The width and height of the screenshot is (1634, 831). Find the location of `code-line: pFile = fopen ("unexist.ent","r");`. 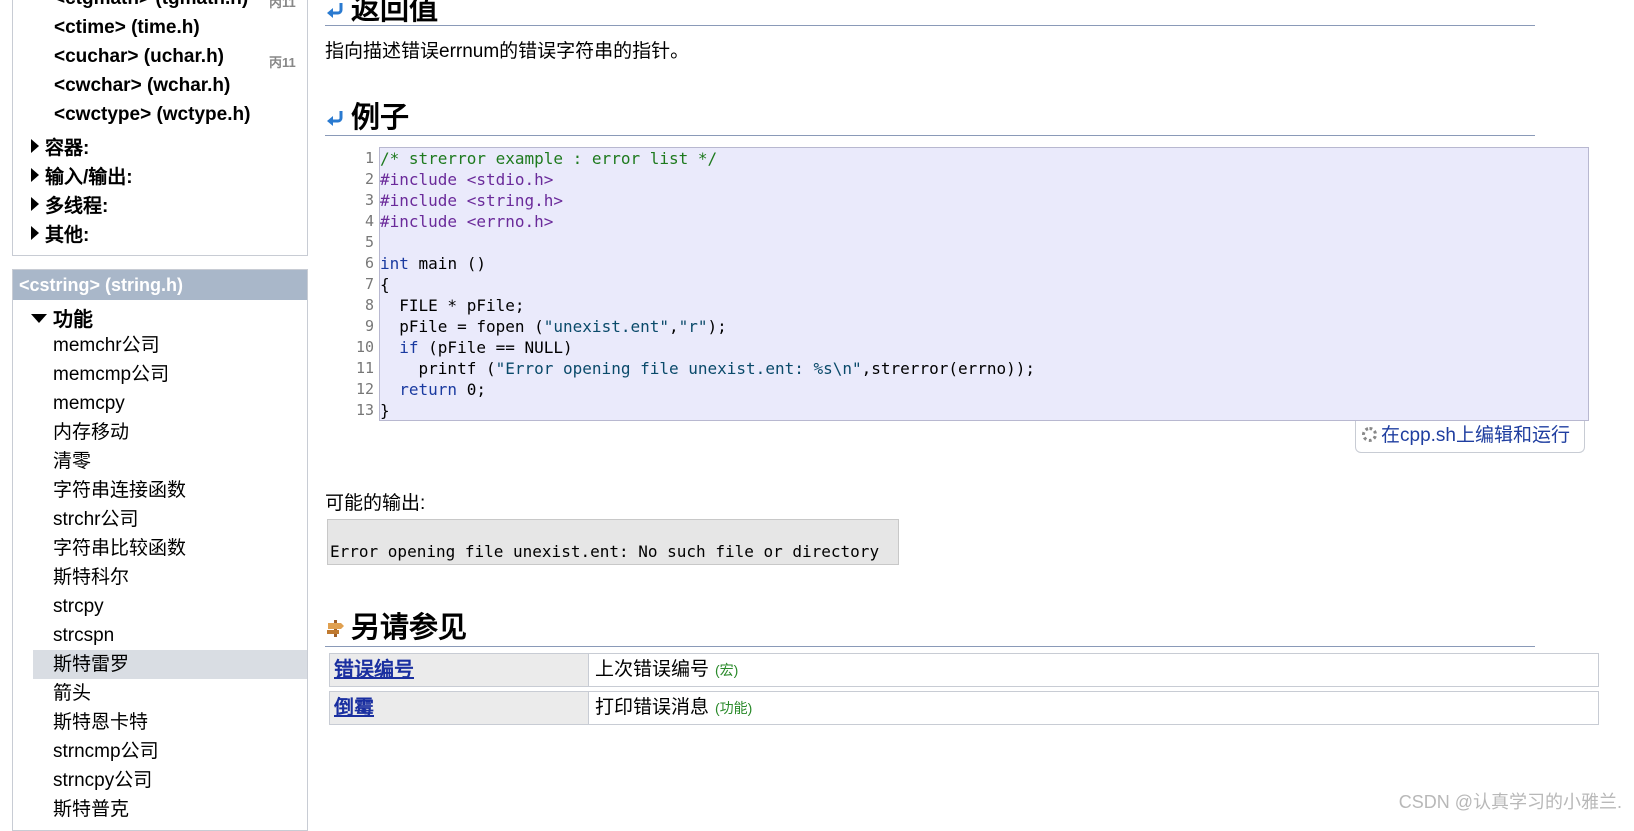

code-line: pFile = fopen ("unexist.ent","r"); is located at coordinates (553, 326).